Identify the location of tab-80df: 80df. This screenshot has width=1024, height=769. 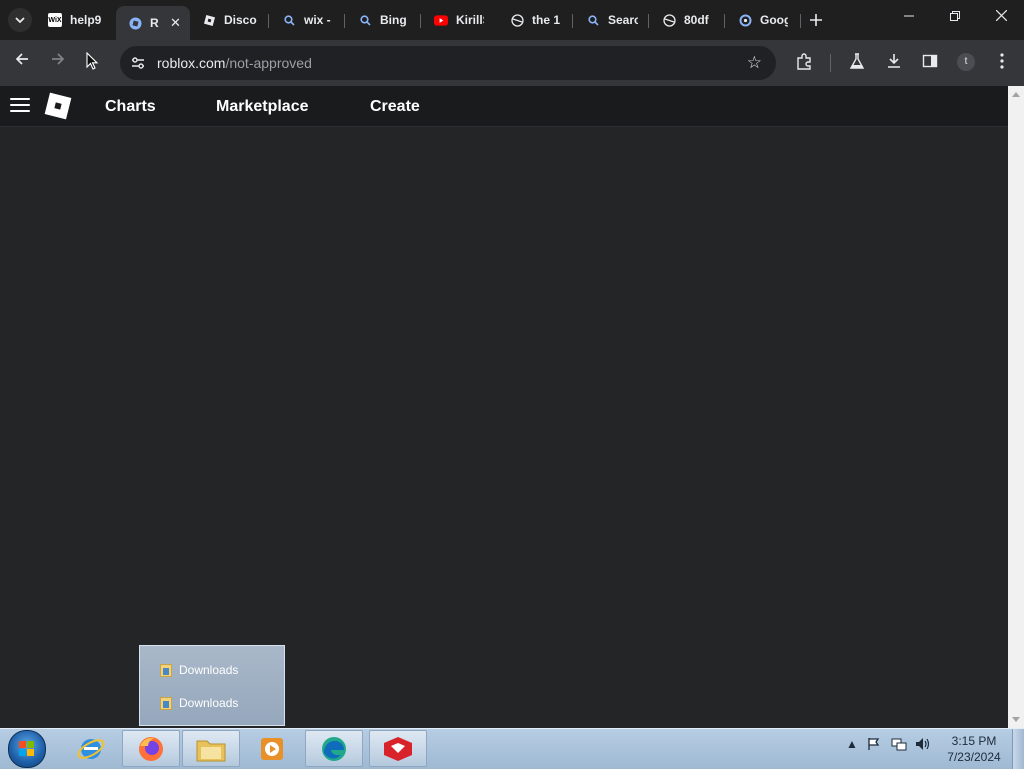
(690, 20).